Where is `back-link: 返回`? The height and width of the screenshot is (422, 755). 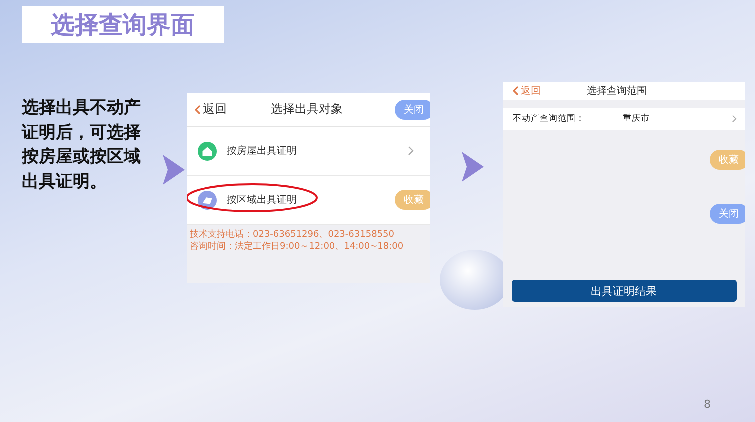
back-link: 返回 is located at coordinates (221, 109).